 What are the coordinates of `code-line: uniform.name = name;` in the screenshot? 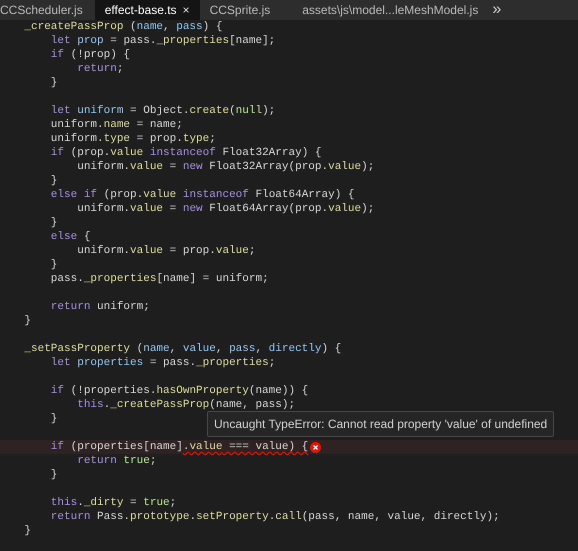 It's located at (116, 125).